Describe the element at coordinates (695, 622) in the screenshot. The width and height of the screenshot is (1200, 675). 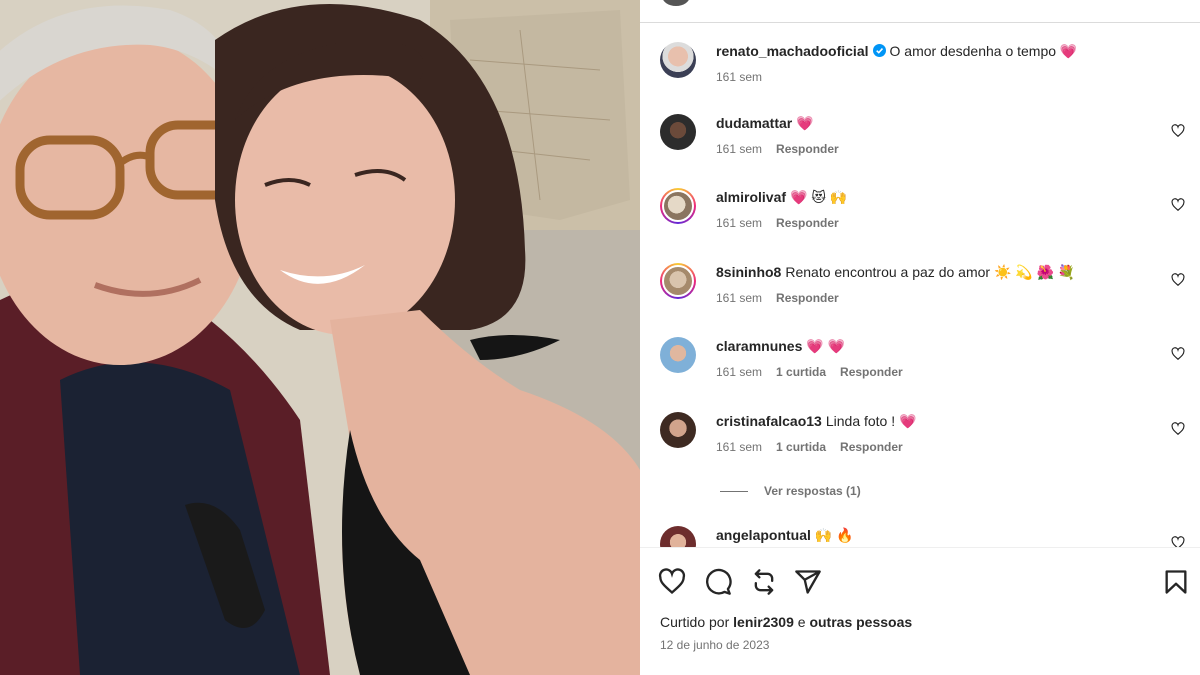
I see `liked-by-prefix: Curtido por` at that location.